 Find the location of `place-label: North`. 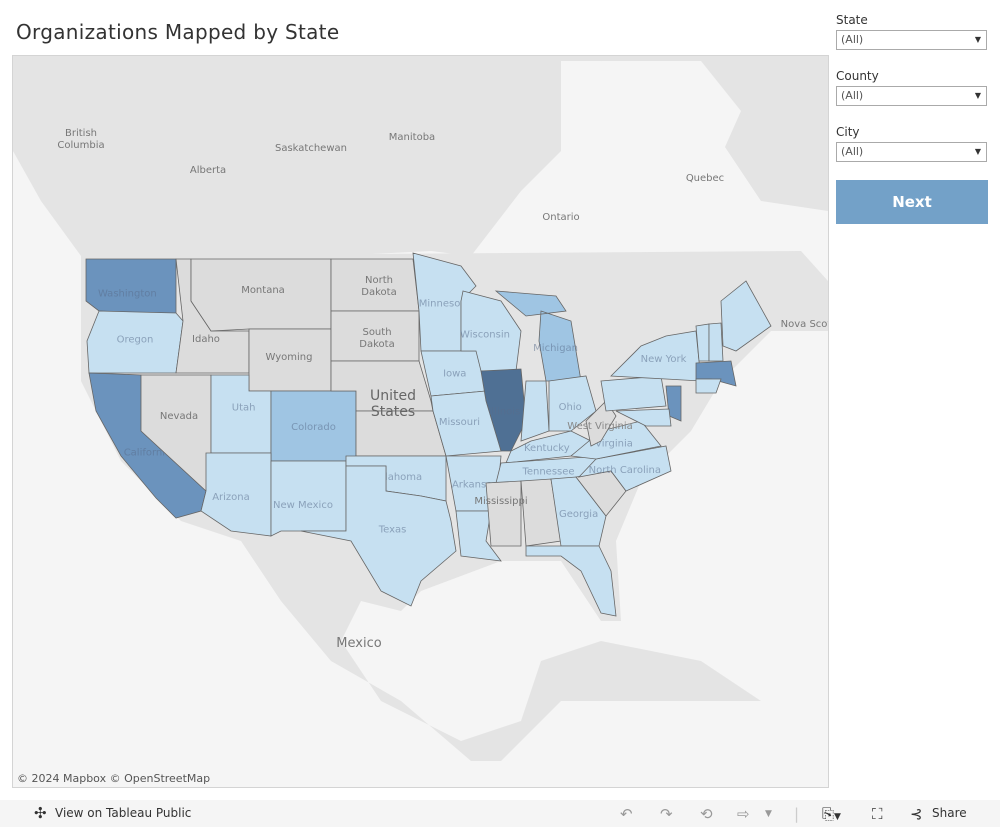

place-label: North is located at coordinates (379, 280).